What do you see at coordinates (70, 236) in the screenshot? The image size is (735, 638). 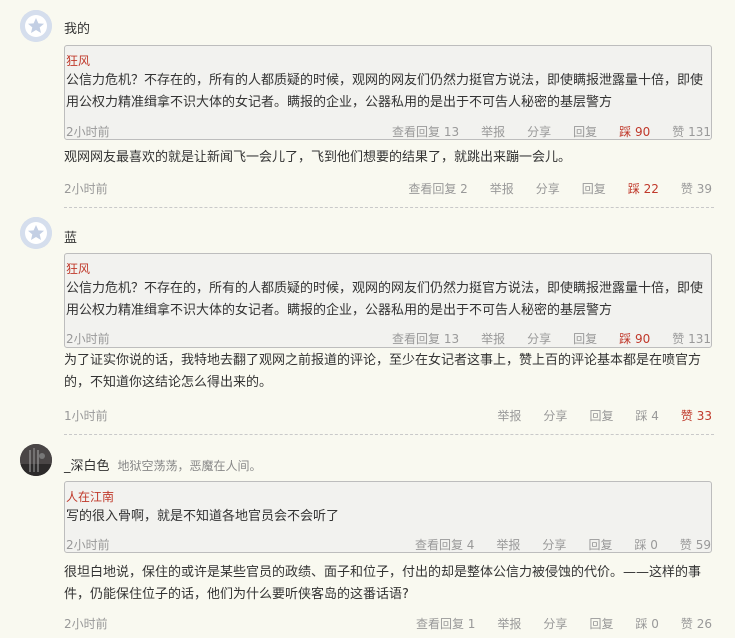 I see `username: 蓝` at bounding box center [70, 236].